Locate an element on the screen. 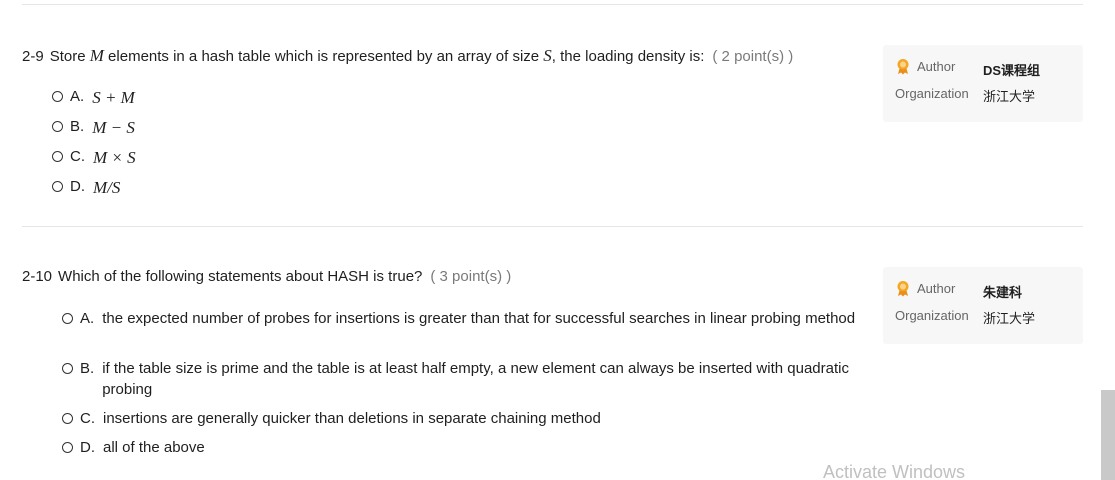  question-number: 2-9 is located at coordinates (33, 56).